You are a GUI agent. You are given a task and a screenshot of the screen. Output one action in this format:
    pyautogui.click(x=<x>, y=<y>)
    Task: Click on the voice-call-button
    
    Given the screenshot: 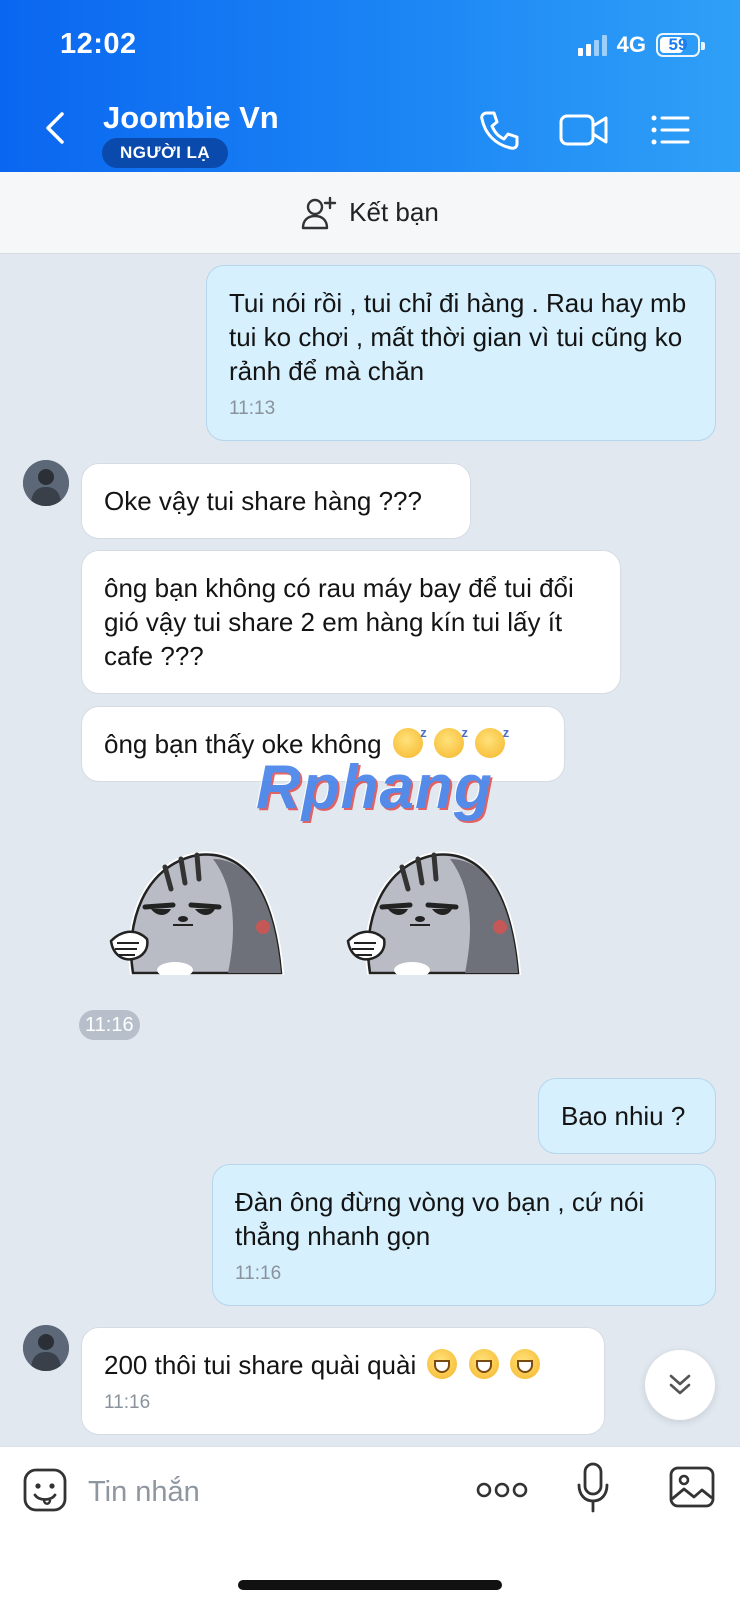 What is the action you would take?
    pyautogui.click(x=501, y=130)
    